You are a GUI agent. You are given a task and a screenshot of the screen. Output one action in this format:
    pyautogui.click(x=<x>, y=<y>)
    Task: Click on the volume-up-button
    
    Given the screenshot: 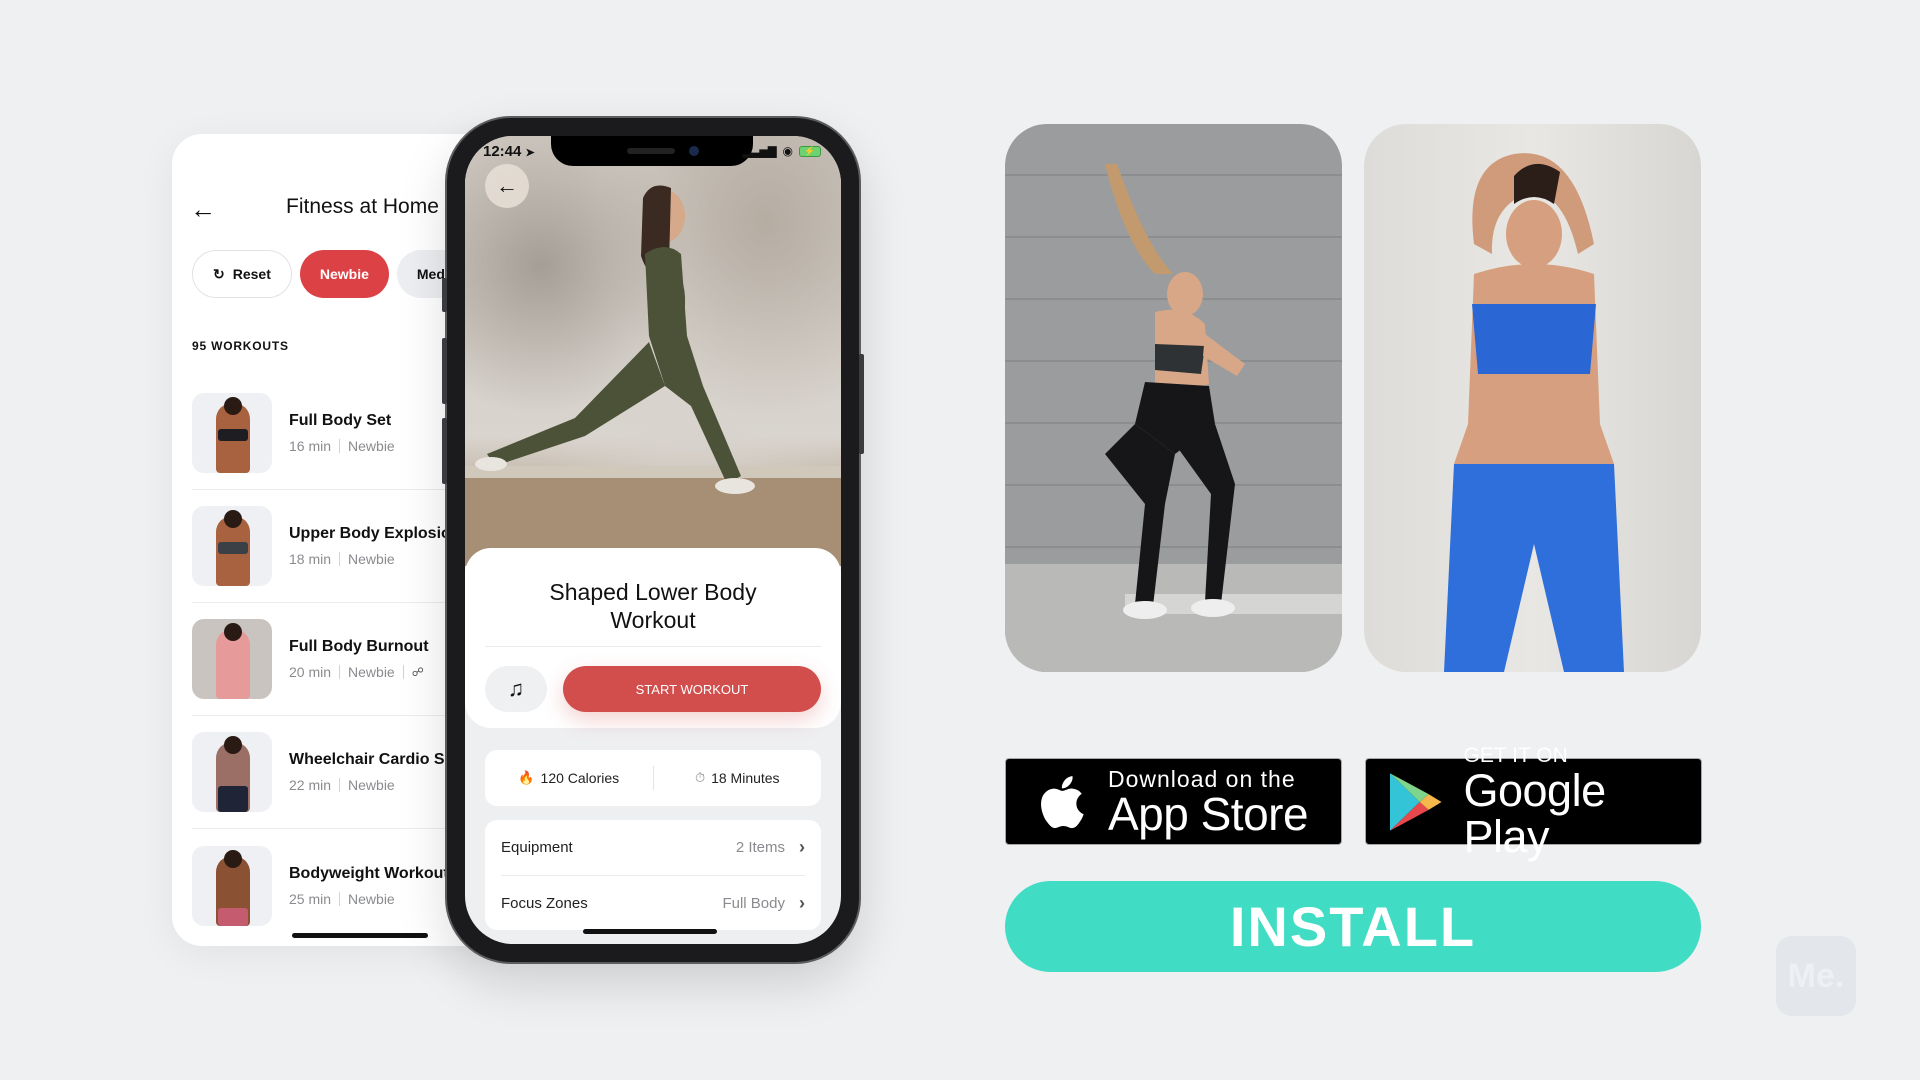 What is the action you would take?
    pyautogui.click(x=444, y=371)
    